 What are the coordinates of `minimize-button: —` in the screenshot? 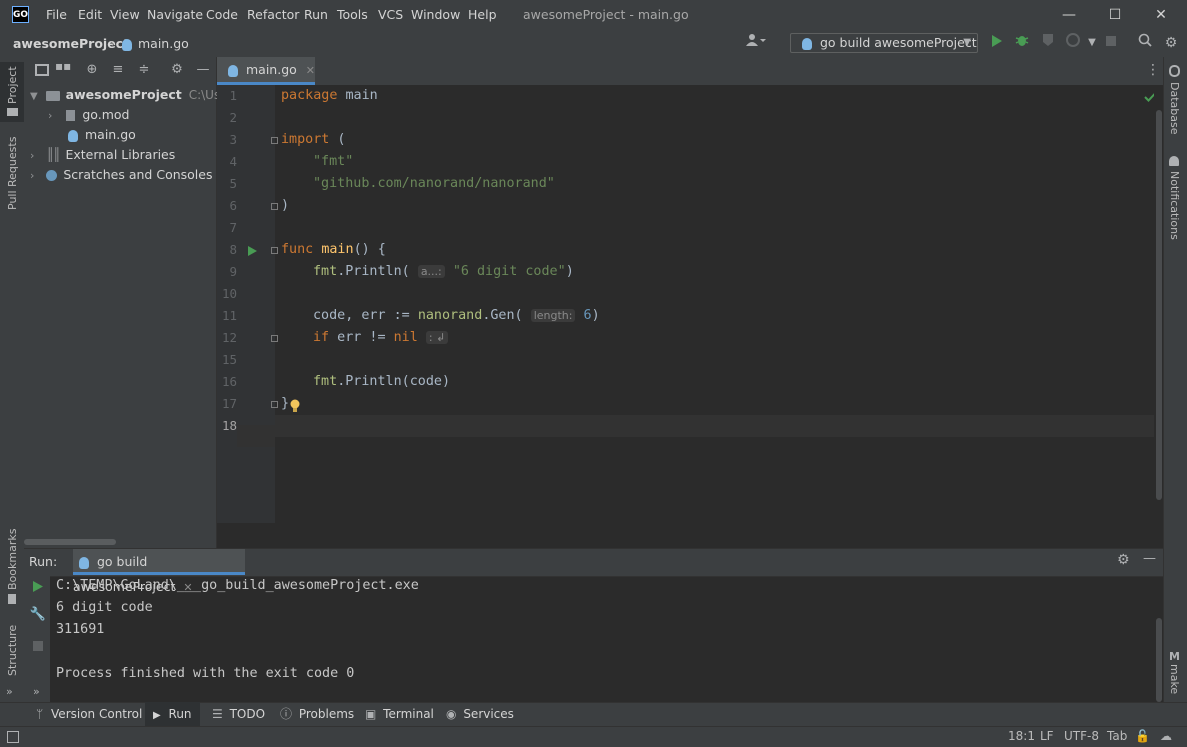 It's located at (1069, 15).